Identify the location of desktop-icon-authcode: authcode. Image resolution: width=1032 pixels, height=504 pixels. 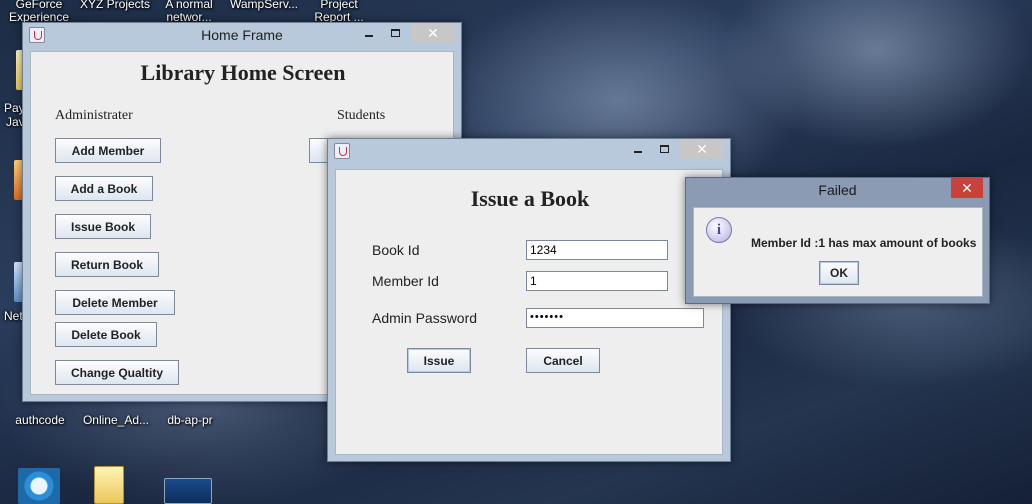
(40, 420).